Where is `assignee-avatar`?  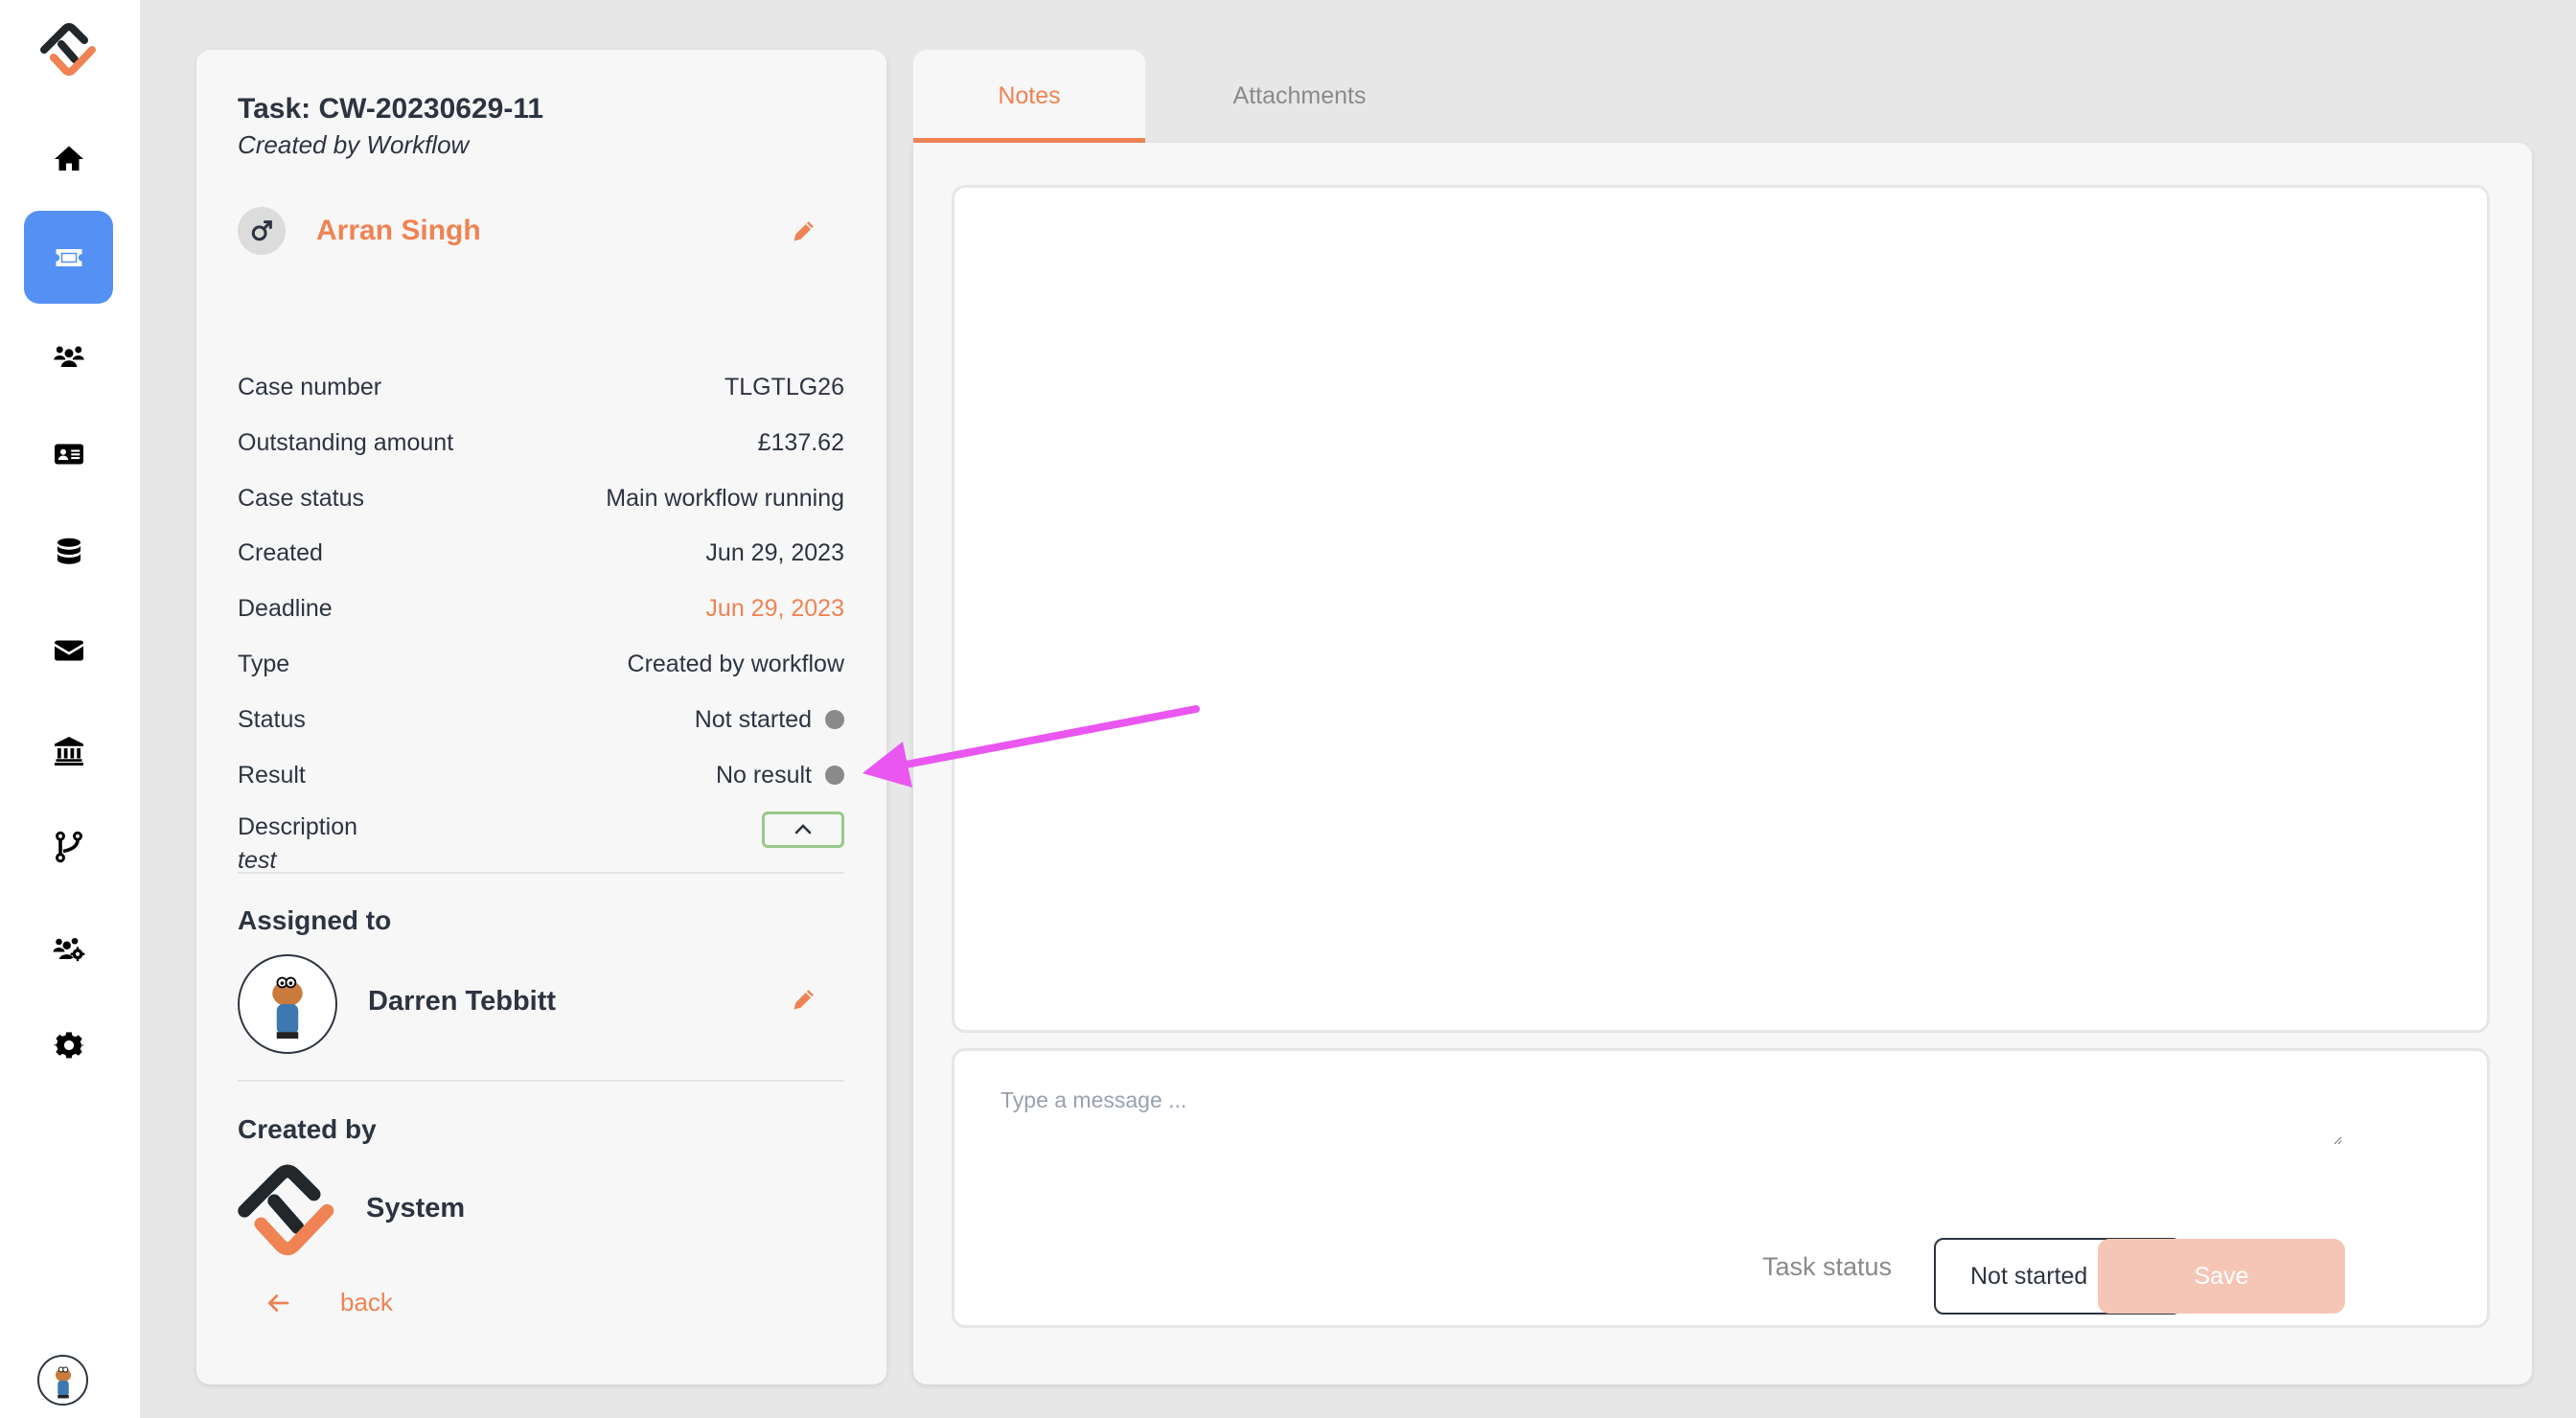
assignee-avatar is located at coordinates (287, 1004).